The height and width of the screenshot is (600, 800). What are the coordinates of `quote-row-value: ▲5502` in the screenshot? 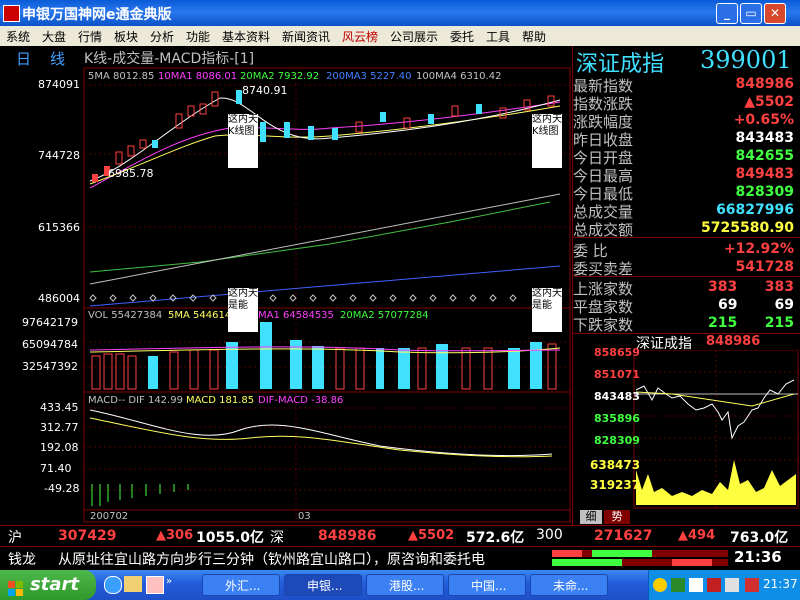 It's located at (769, 102).